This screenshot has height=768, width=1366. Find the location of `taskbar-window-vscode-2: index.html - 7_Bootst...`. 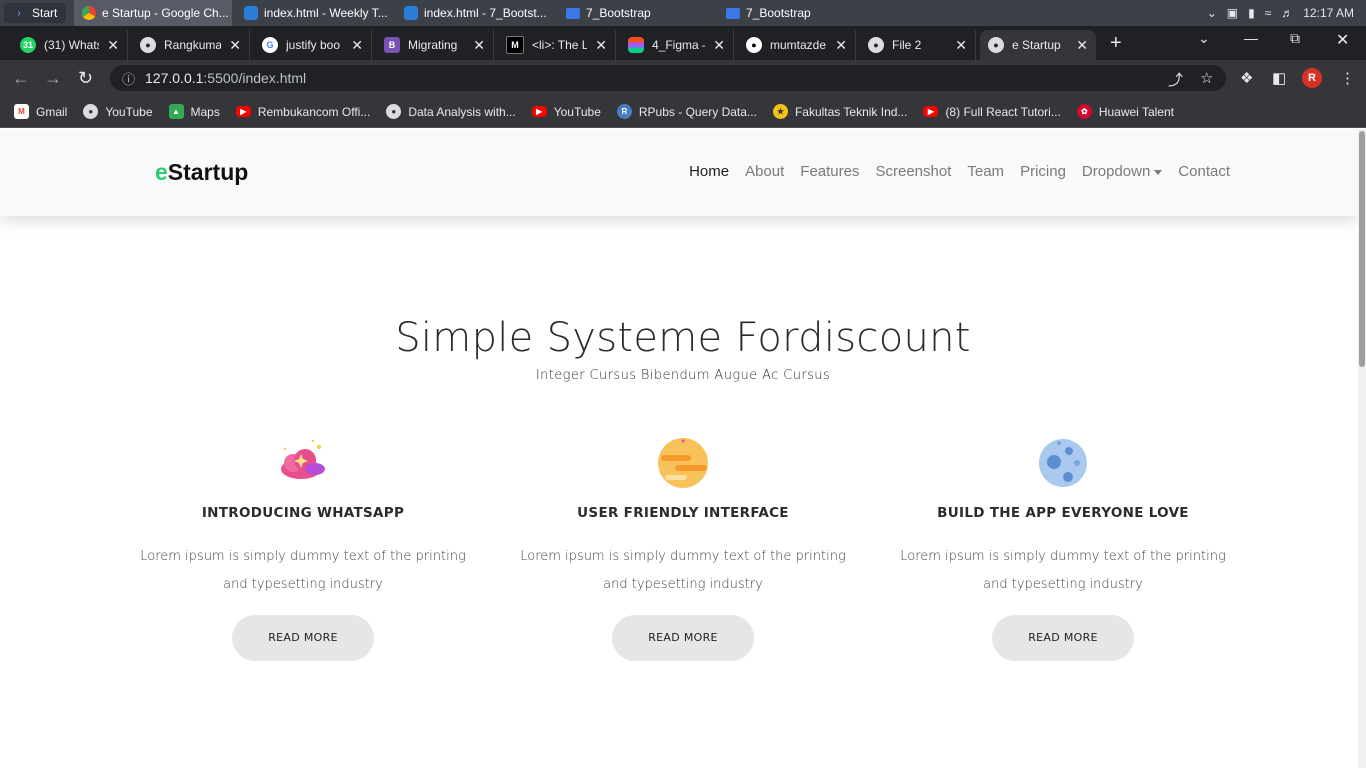

taskbar-window-vscode-2: index.html - 7_Bootst... is located at coordinates (474, 13).